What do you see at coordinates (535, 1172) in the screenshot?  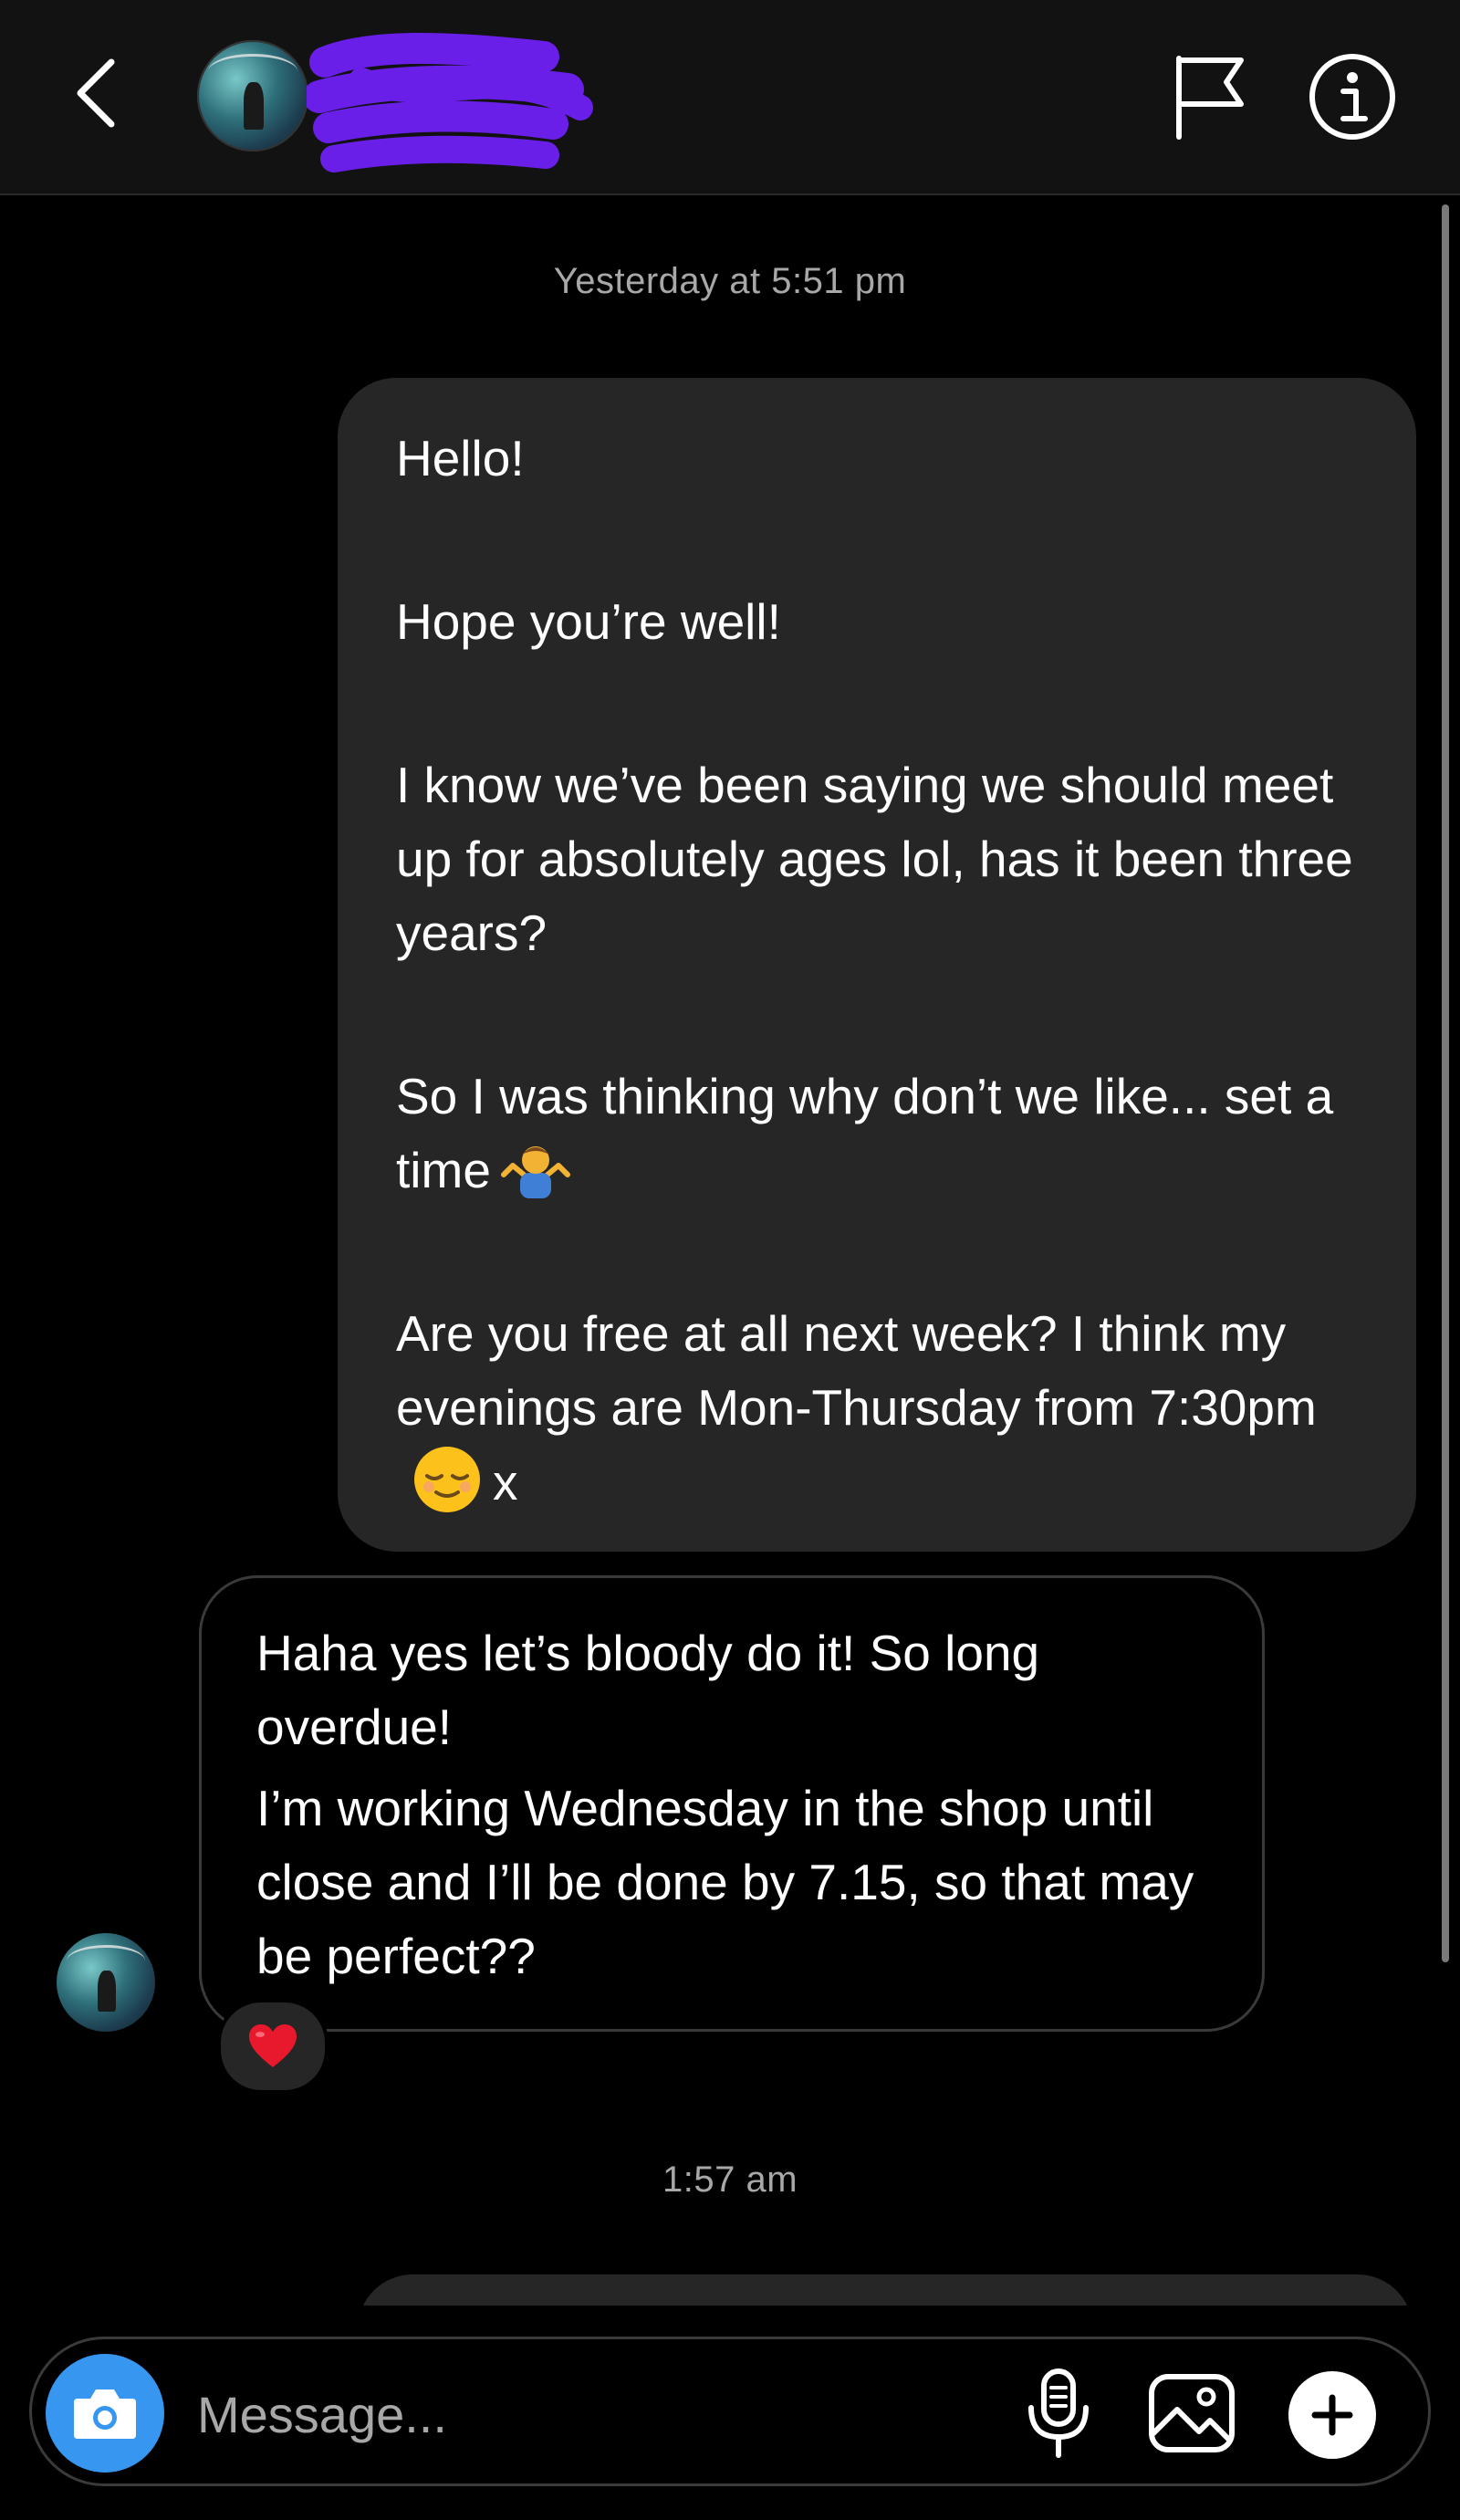 I see `shrug-emoji-icon` at bounding box center [535, 1172].